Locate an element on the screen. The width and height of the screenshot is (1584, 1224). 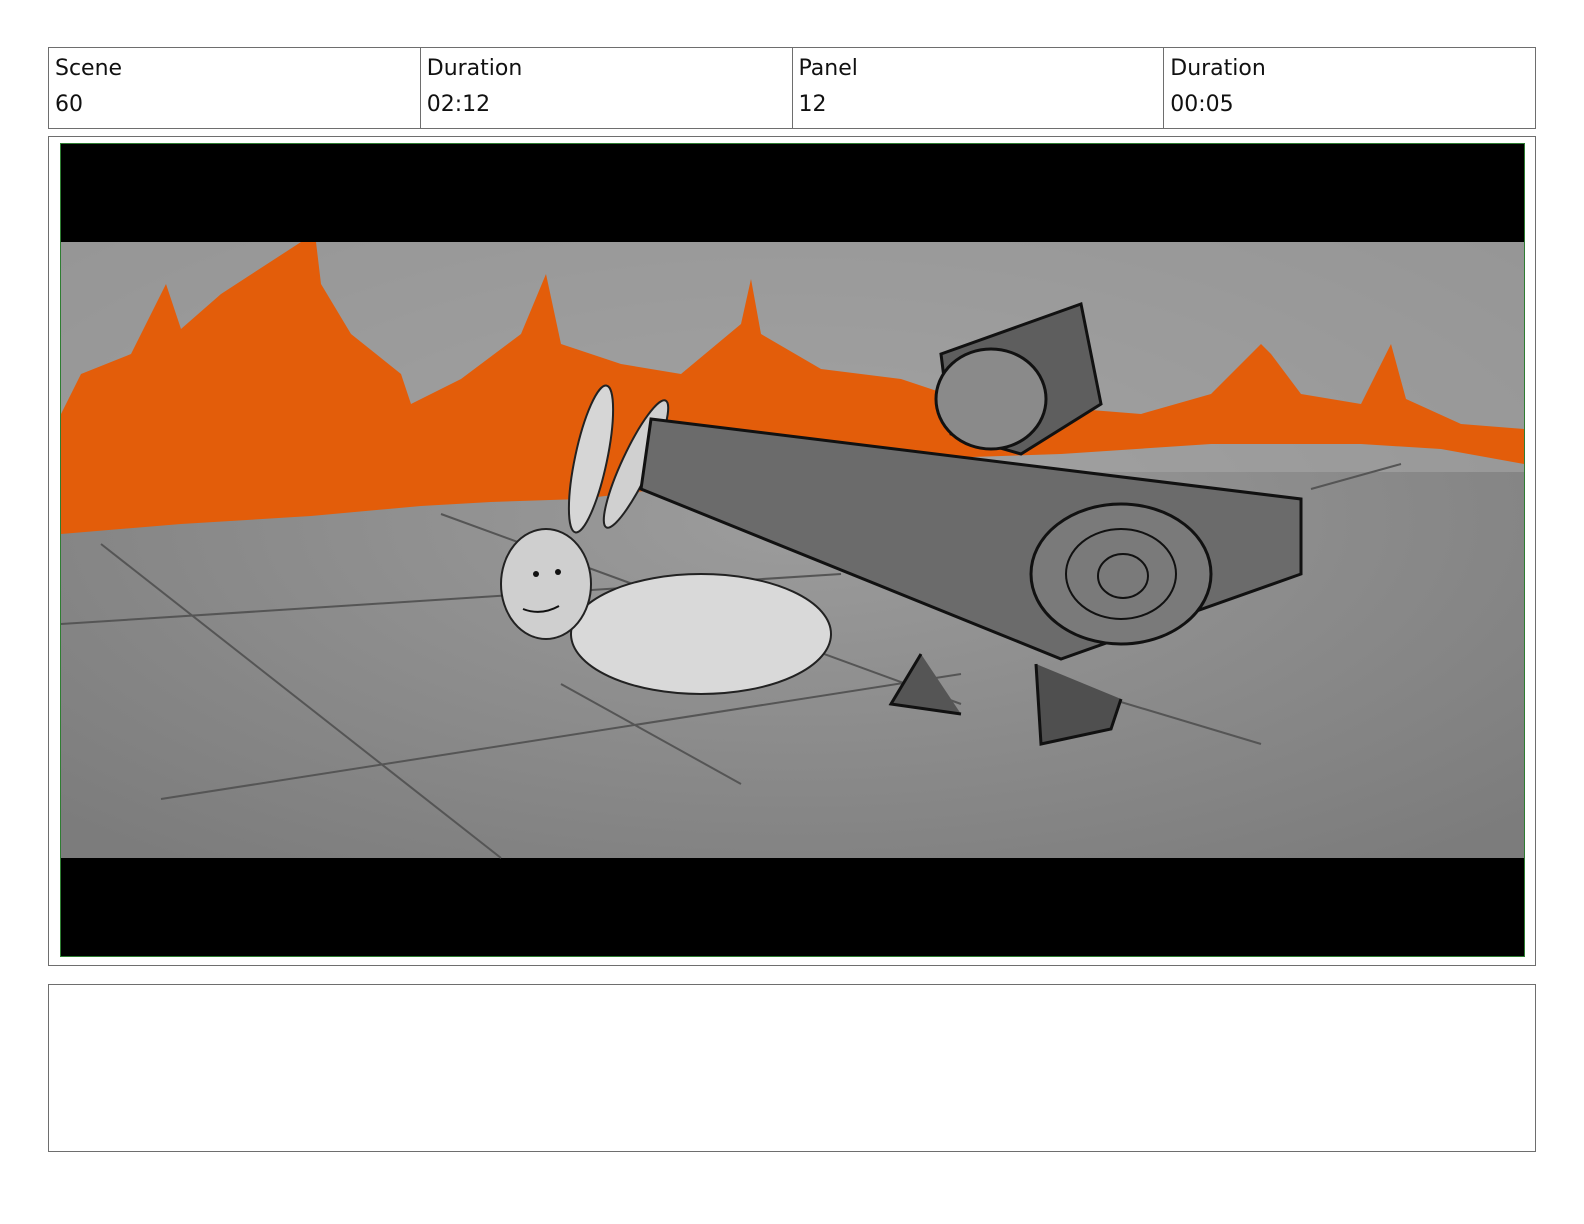
panel-duration-cell: Duration 00:05 is located at coordinates (1349, 88).